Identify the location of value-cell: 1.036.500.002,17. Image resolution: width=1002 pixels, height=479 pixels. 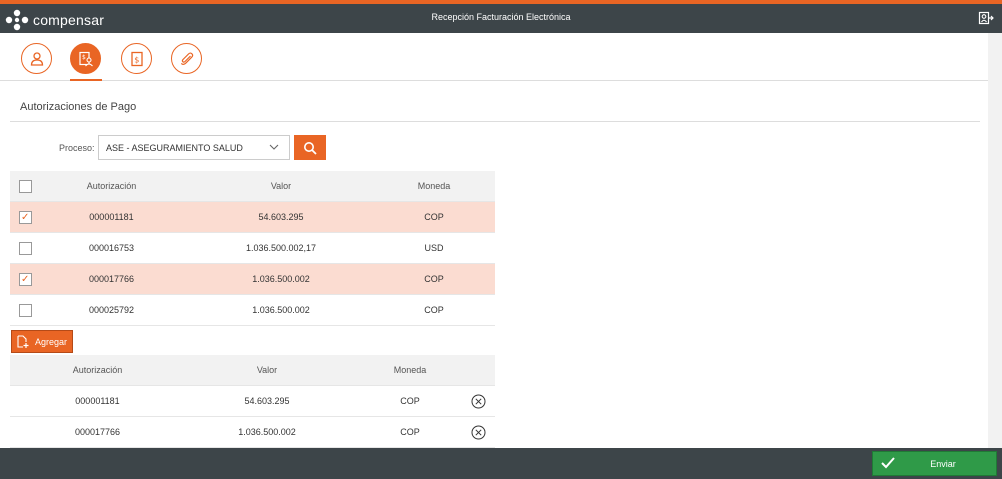
(281, 248).